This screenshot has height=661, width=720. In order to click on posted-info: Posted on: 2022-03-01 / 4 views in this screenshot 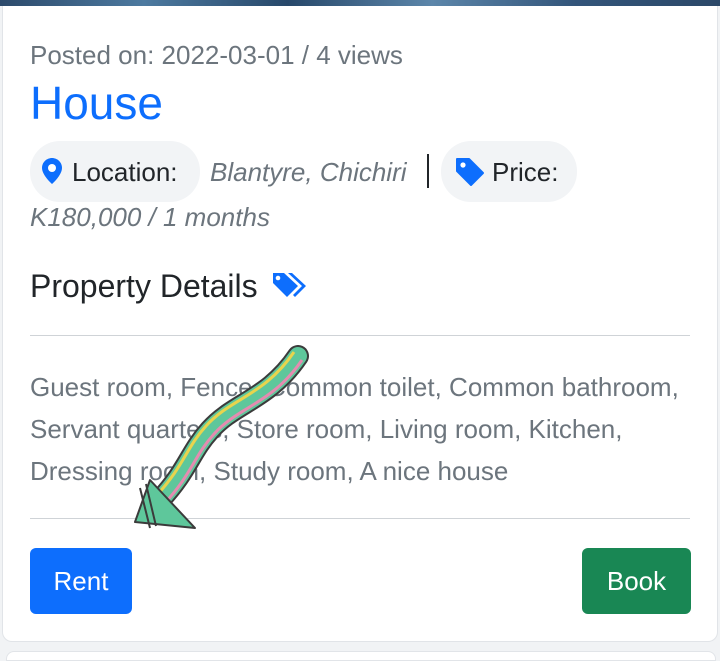, I will do `click(216, 55)`.